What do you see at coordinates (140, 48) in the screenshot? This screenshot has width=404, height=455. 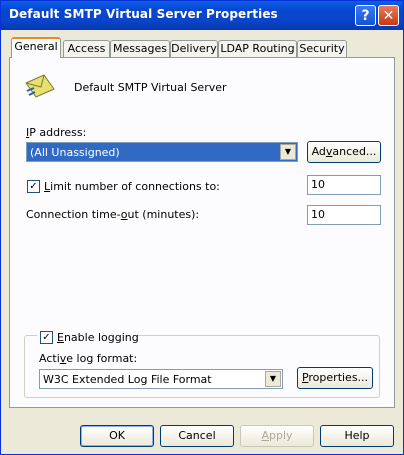 I see `tab-messages: Messages` at bounding box center [140, 48].